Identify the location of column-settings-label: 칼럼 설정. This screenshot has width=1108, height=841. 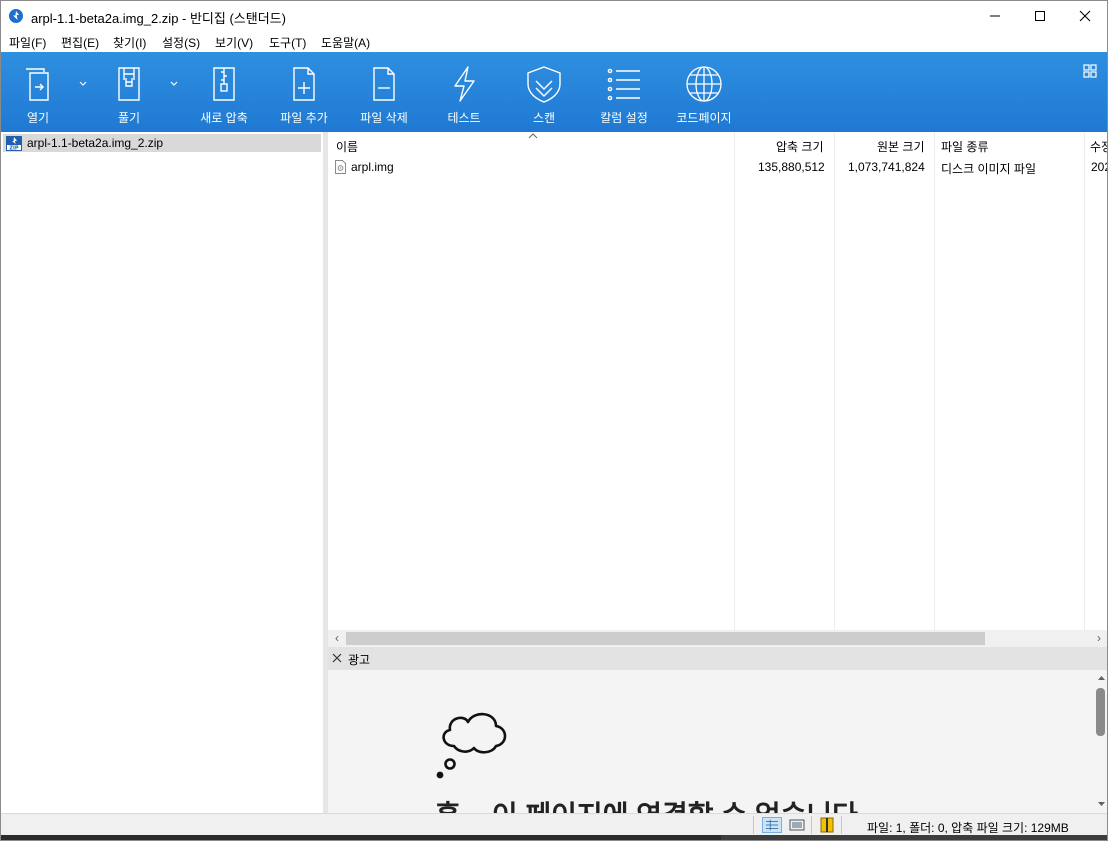
(624, 118).